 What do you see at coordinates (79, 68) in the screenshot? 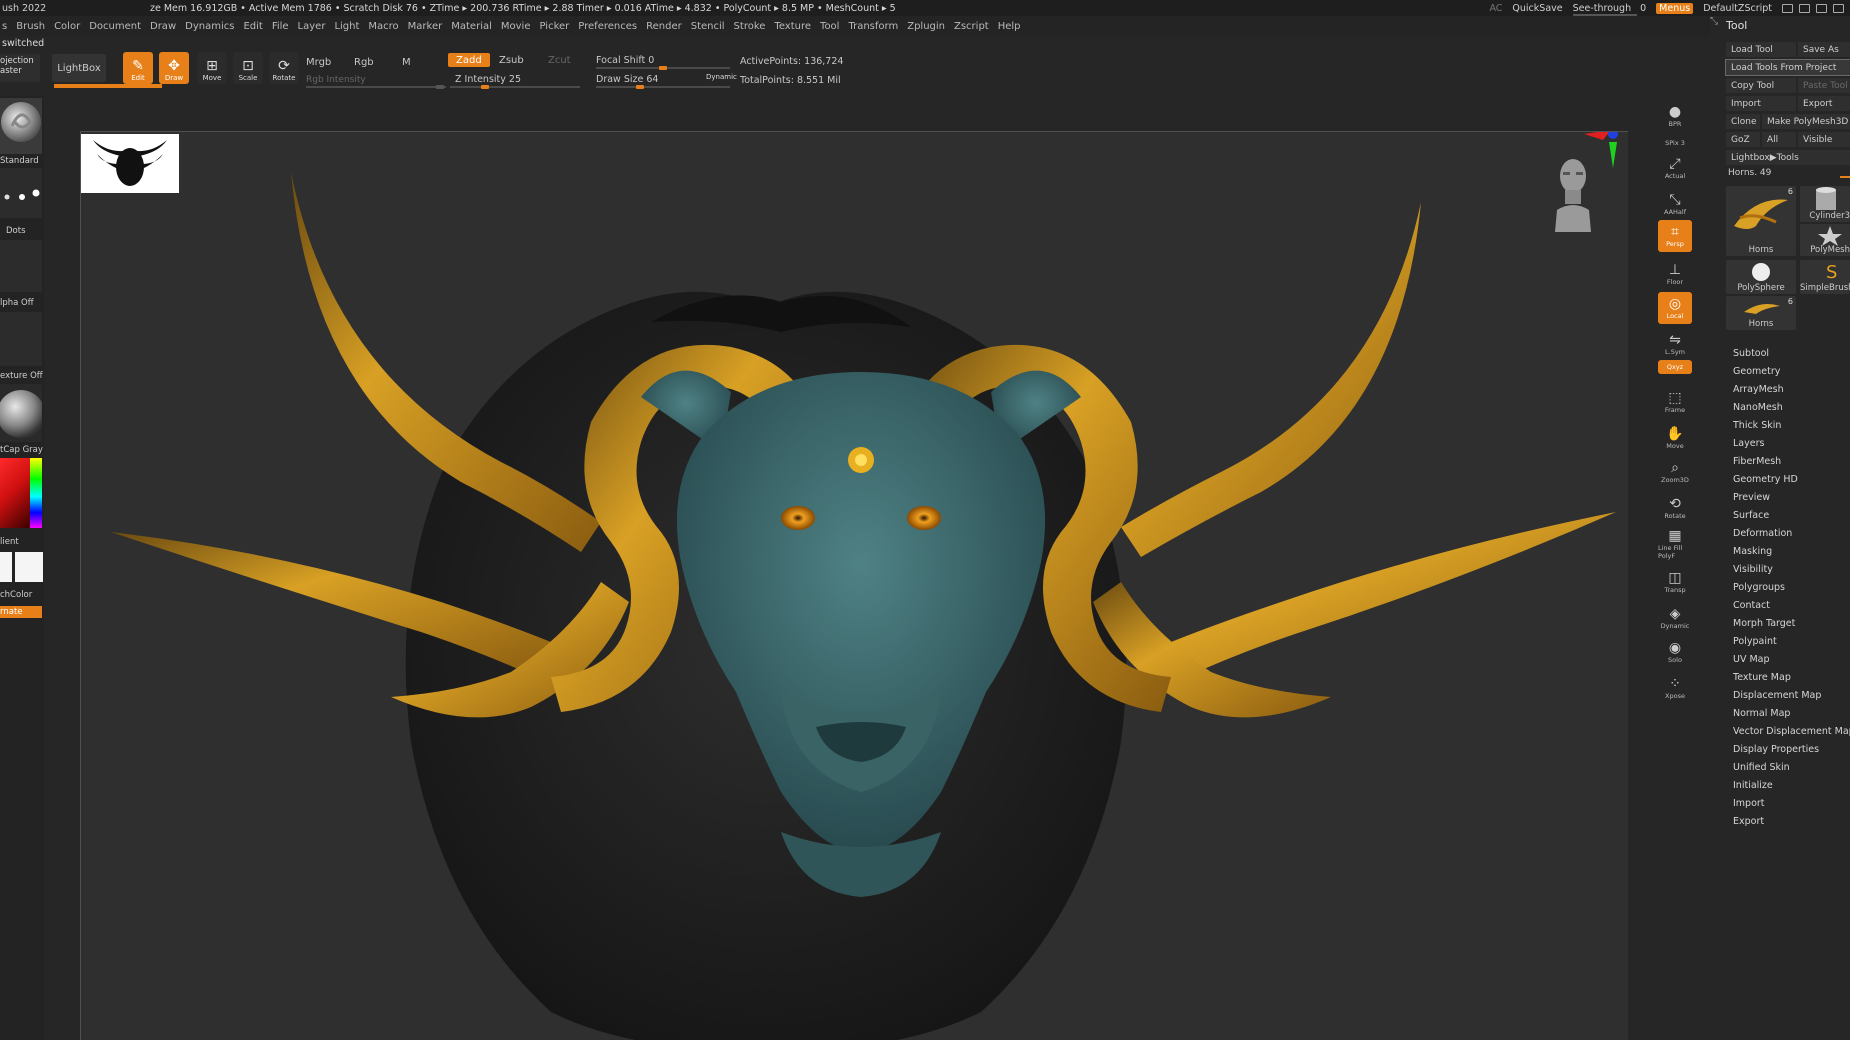
I see `lightbox-button: LightBox` at bounding box center [79, 68].